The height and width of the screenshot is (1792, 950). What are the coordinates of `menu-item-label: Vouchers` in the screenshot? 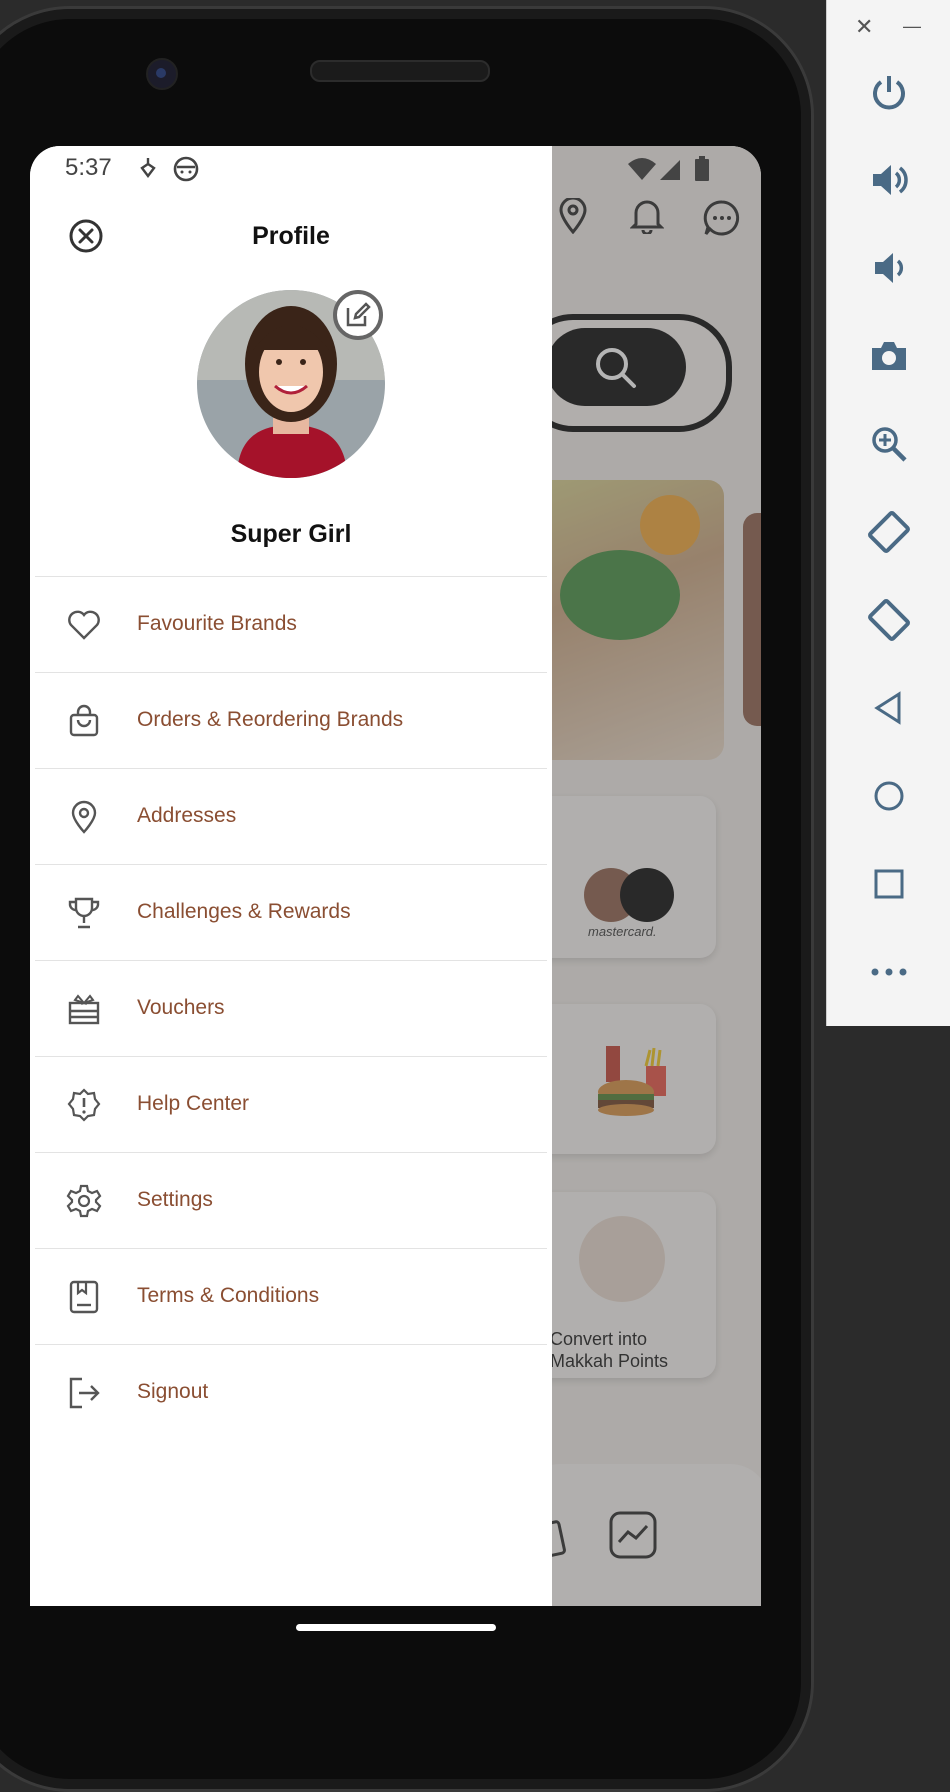 It's located at (181, 1007).